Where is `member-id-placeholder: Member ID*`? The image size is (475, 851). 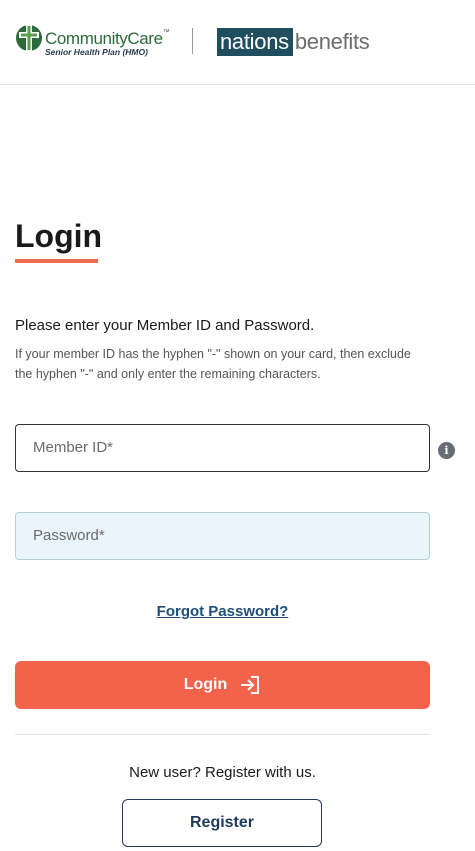 member-id-placeholder: Member ID* is located at coordinates (73, 447).